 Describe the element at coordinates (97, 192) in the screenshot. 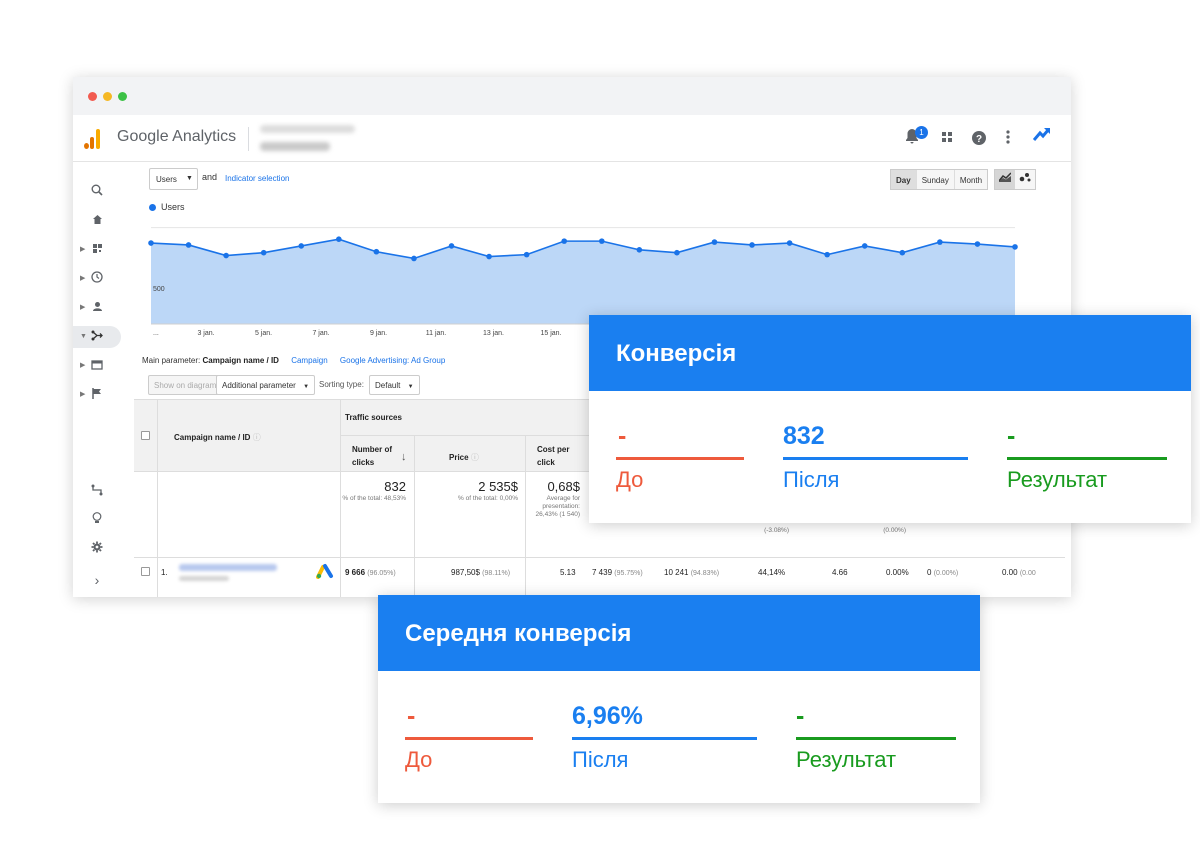

I see `nav-search` at that location.